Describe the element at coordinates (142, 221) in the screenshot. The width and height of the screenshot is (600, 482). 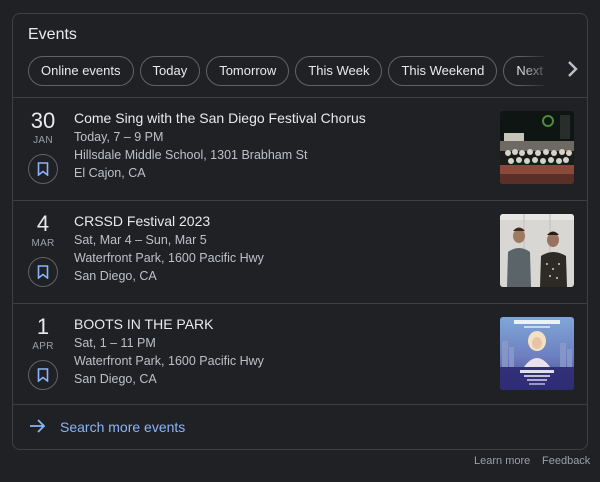
I see `event-title: CRSSD Festival 2023` at that location.